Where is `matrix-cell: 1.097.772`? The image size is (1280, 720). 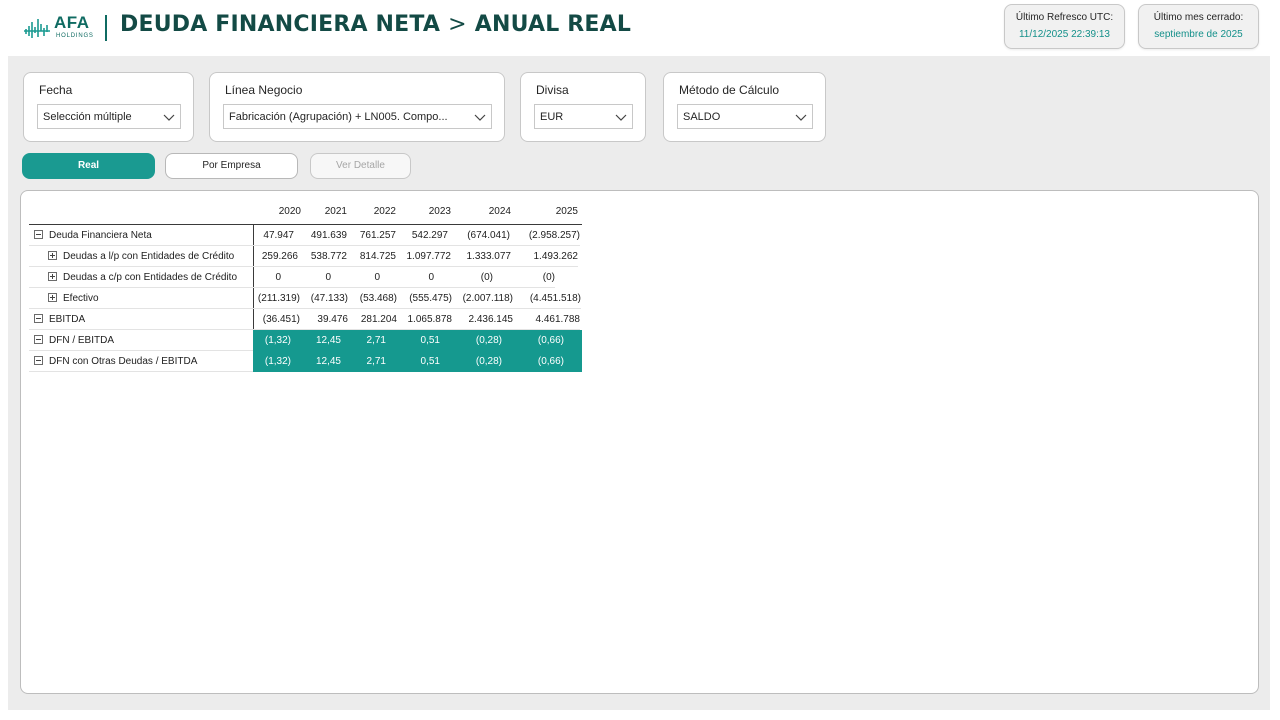 matrix-cell: 1.097.772 is located at coordinates (423, 256).